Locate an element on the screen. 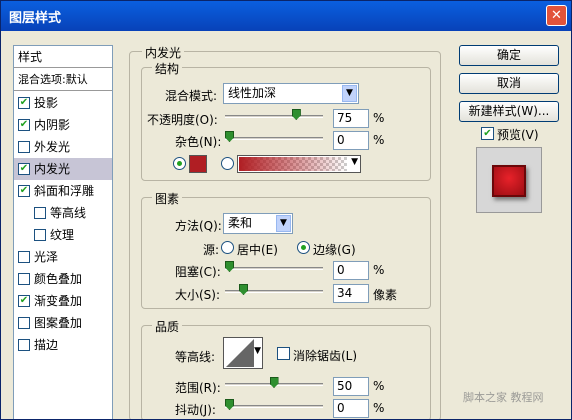 The width and height of the screenshot is (572, 420). style-item-label: 斜面和浮雕 is located at coordinates (64, 191).